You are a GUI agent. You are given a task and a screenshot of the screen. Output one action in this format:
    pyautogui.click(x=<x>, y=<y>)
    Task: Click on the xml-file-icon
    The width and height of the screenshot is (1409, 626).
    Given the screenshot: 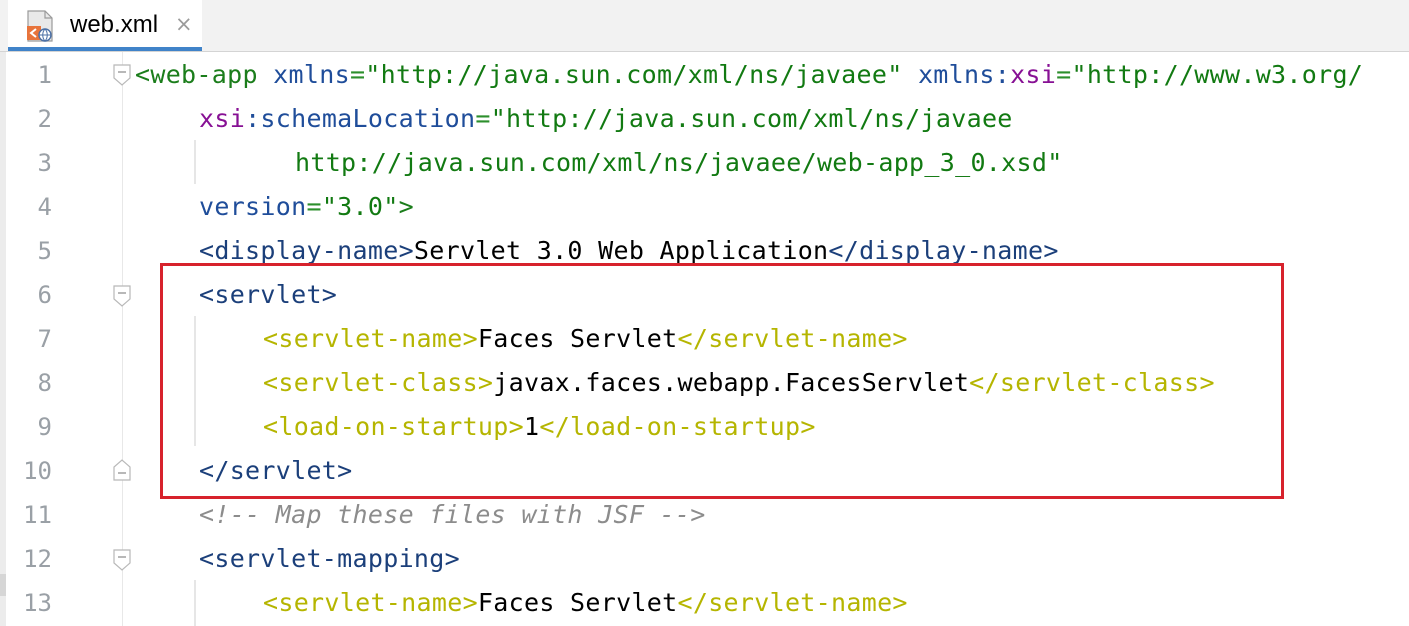 What is the action you would take?
    pyautogui.click(x=40, y=26)
    